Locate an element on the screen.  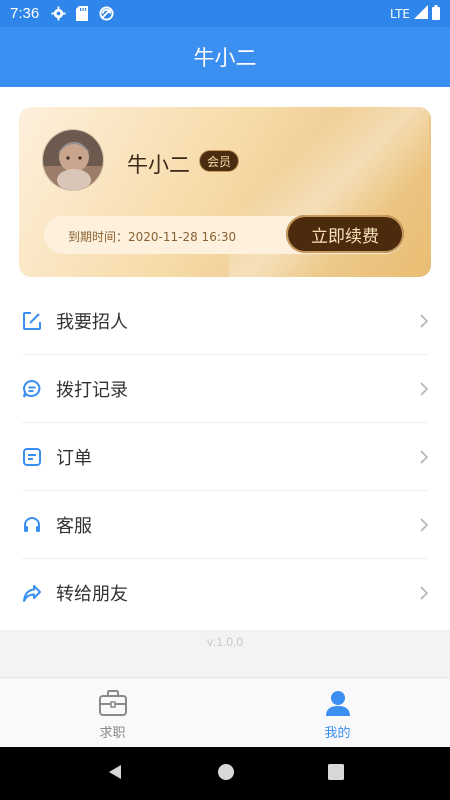
menu-label: 我要招人 is located at coordinates (92, 322).